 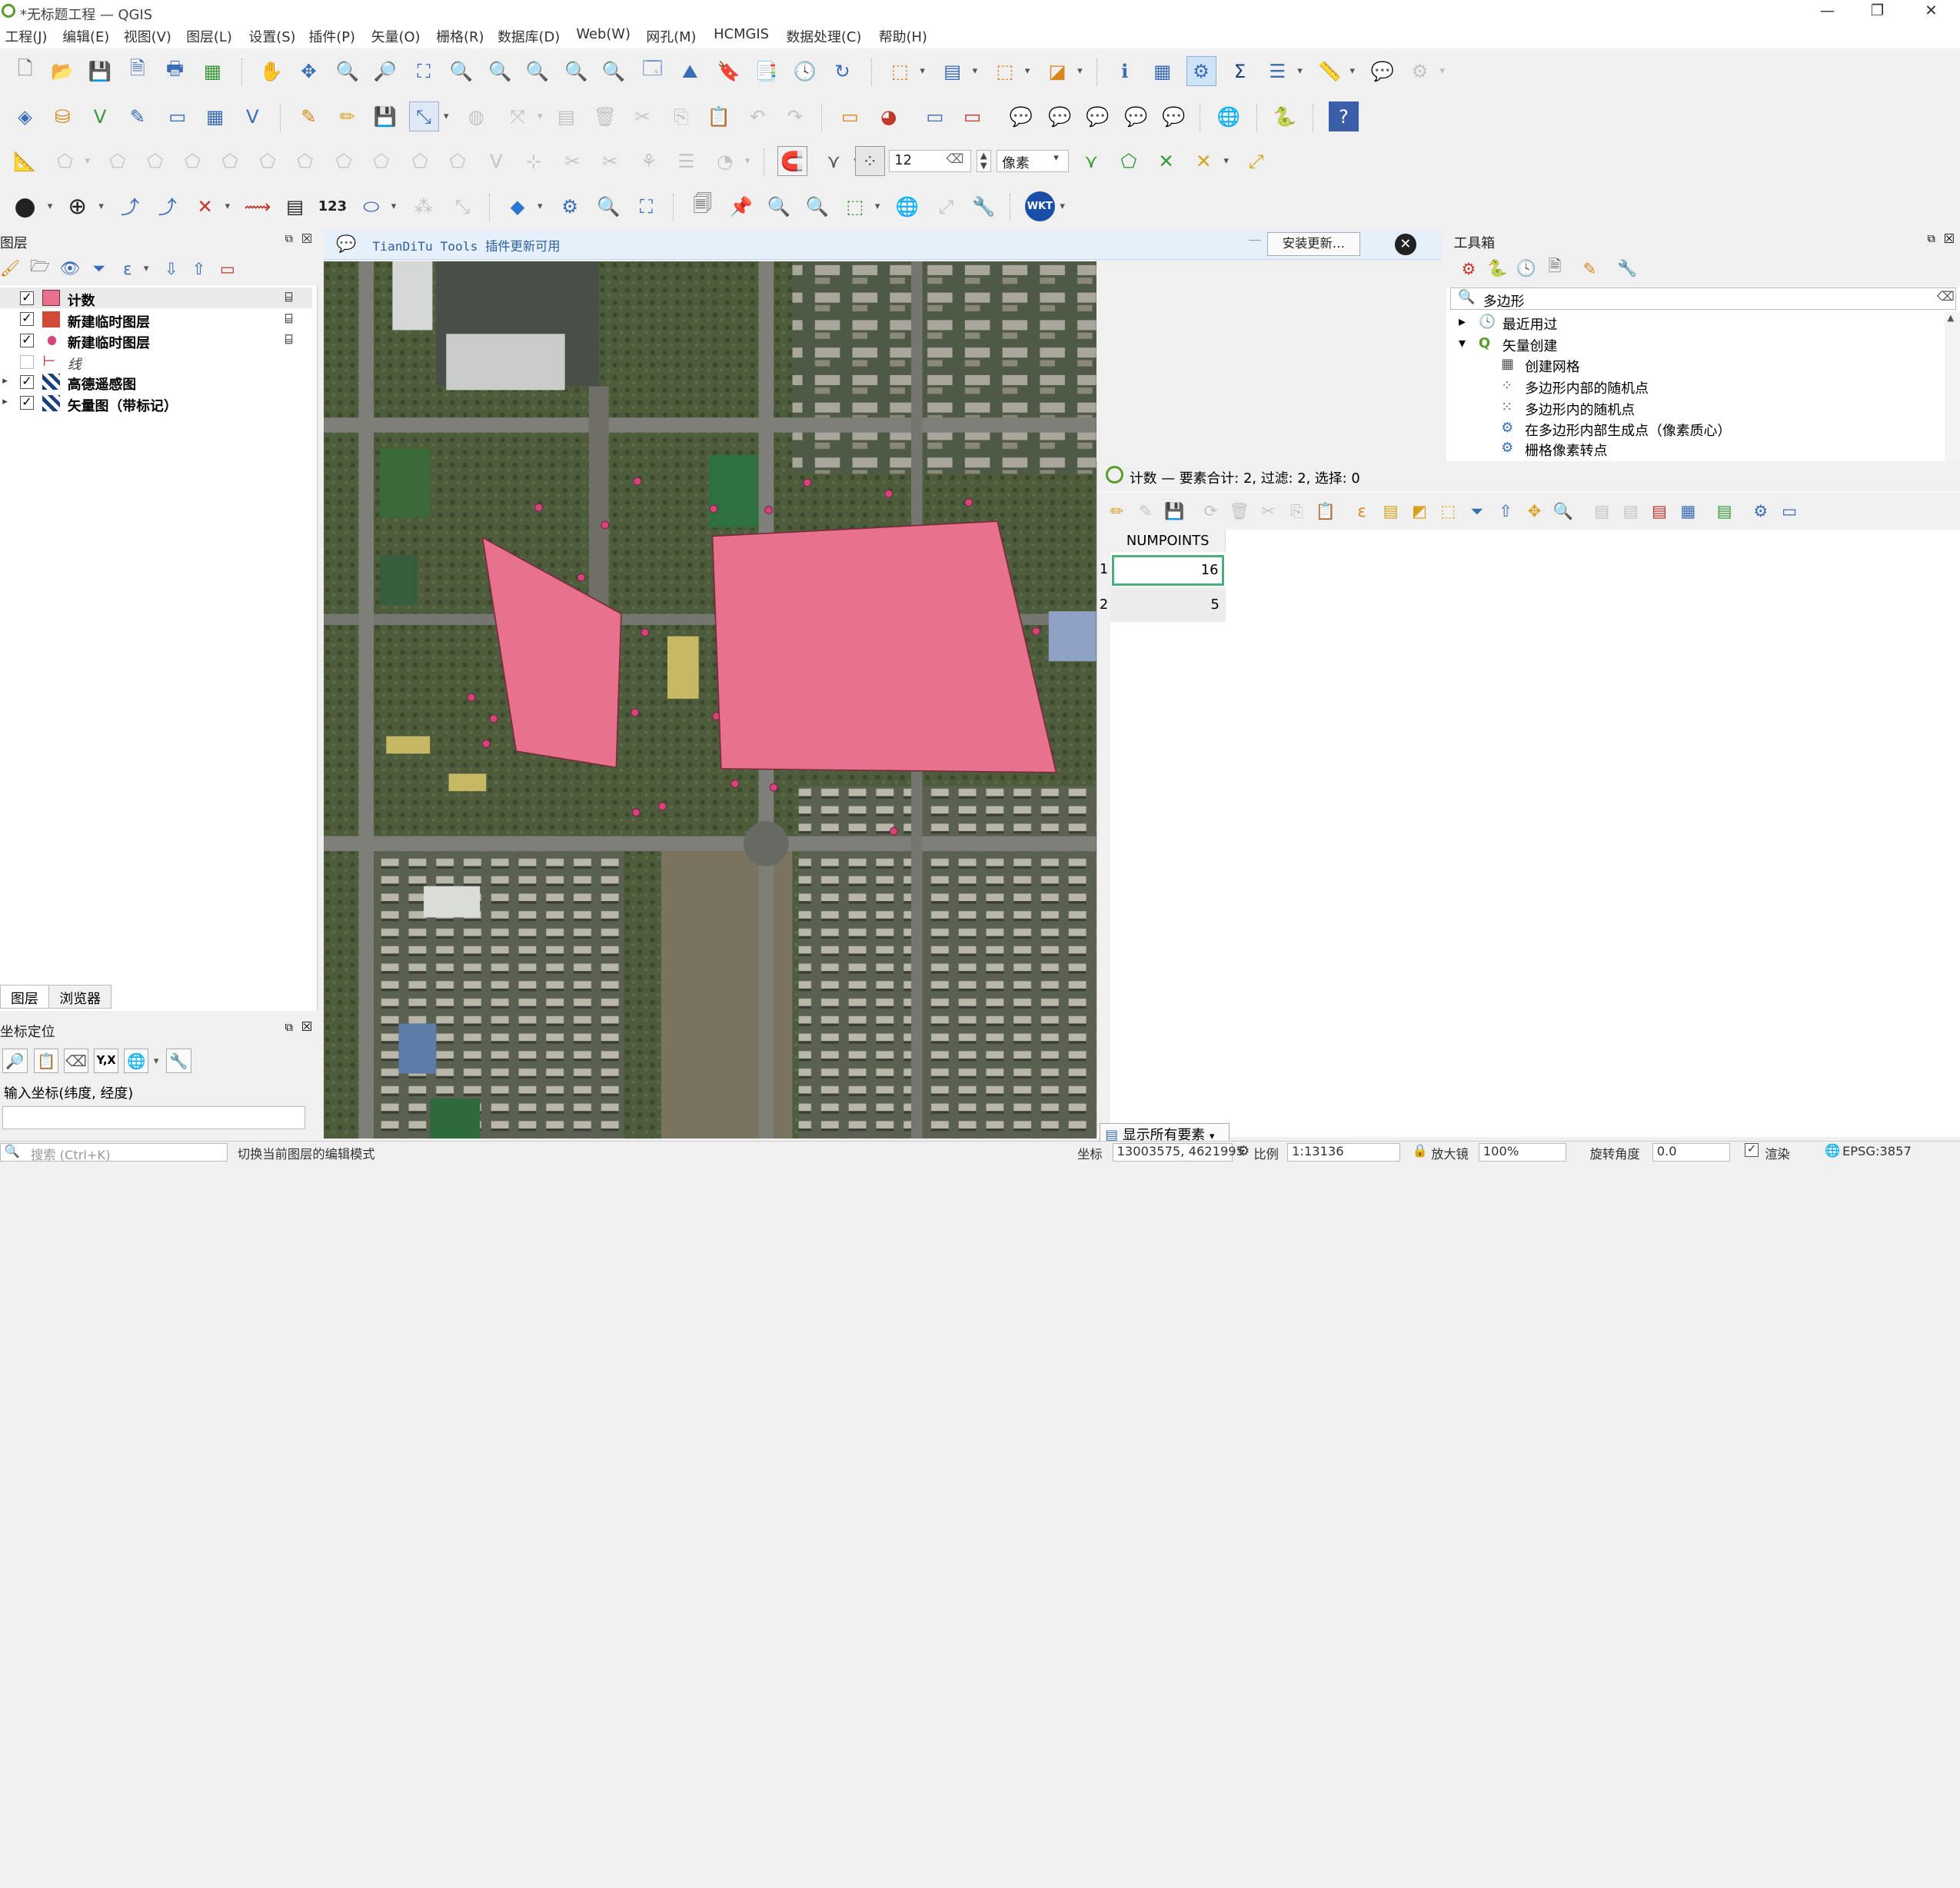 What do you see at coordinates (25, 71) in the screenshot?
I see `new-project-icon: 🗋` at bounding box center [25, 71].